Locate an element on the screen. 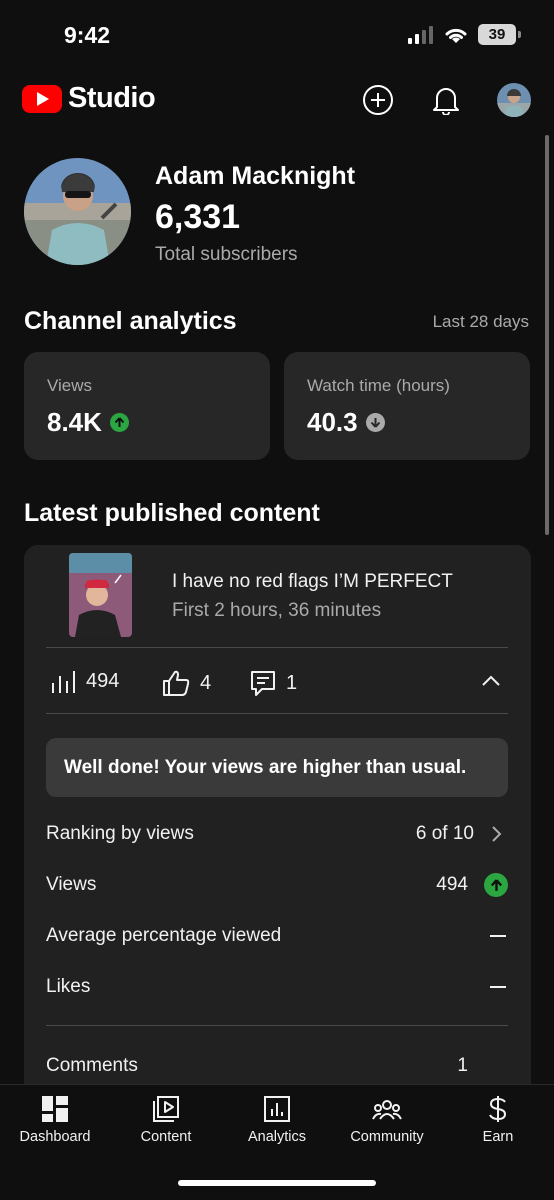 This screenshot has width=554, height=1200. studio-logo: Studio is located at coordinates (89, 98).